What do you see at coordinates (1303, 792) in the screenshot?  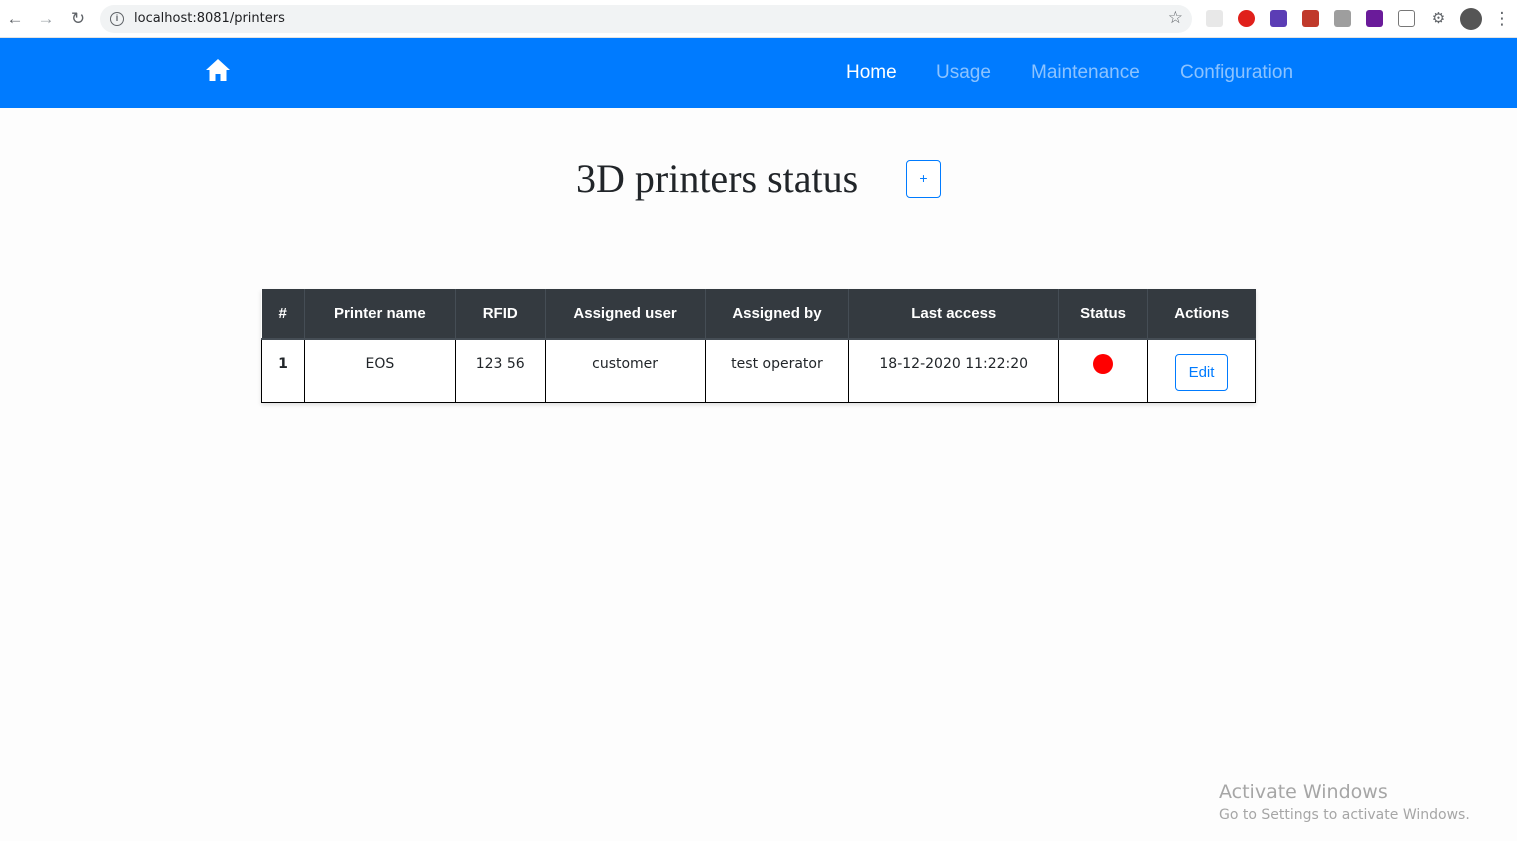 I see `activate-windows-title: Activate Windows` at bounding box center [1303, 792].